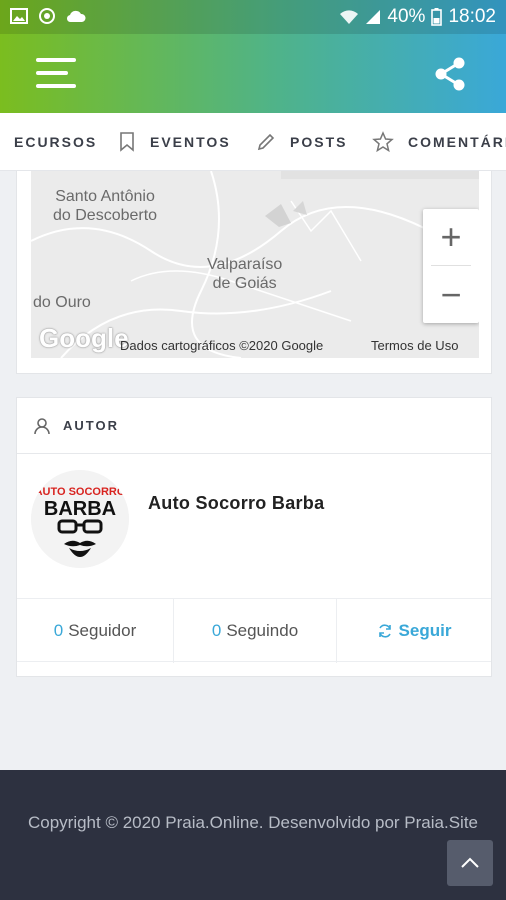  I want to click on avatar: AUTO SOCORRO BARBA, so click(80, 519).